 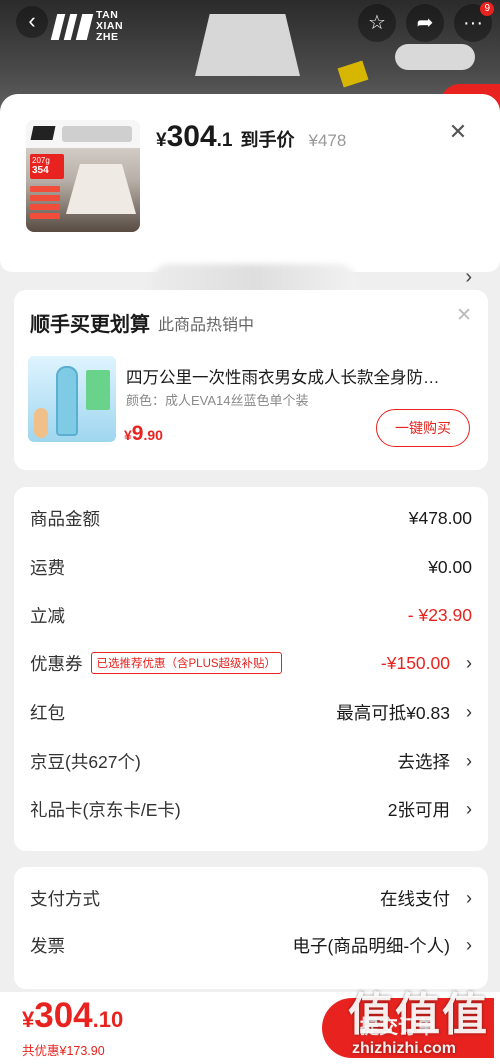 I want to click on addon-price-decimal: .90, so click(x=153, y=435).